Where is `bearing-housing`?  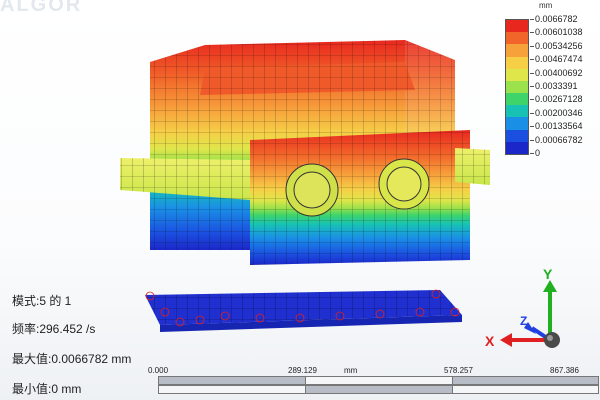
bearing-housing is located at coordinates (360, 197).